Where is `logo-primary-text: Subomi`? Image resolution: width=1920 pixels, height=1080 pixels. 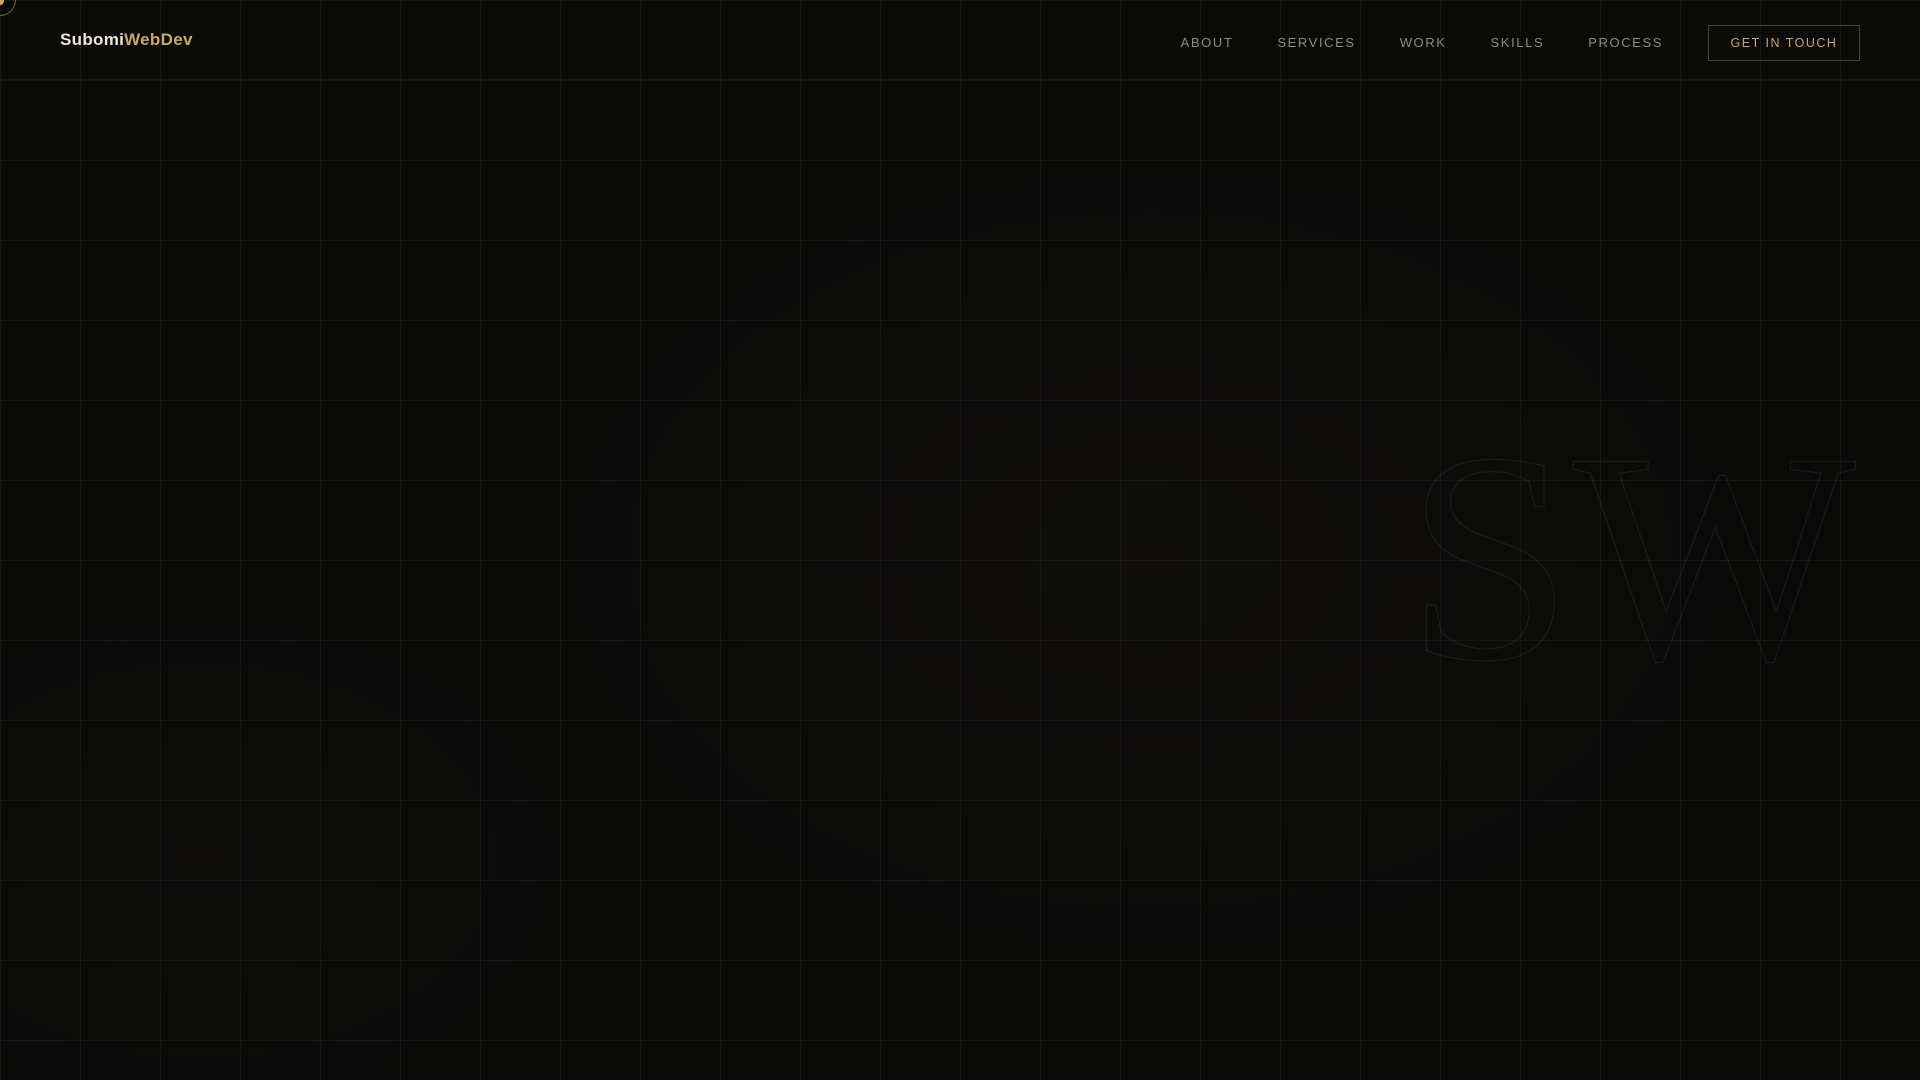
logo-primary-text: Subomi is located at coordinates (92, 39).